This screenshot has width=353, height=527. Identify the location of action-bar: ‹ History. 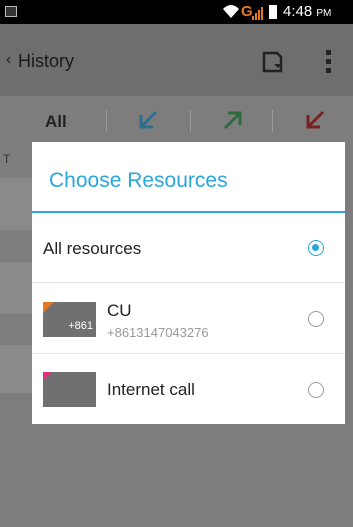
(176, 60).